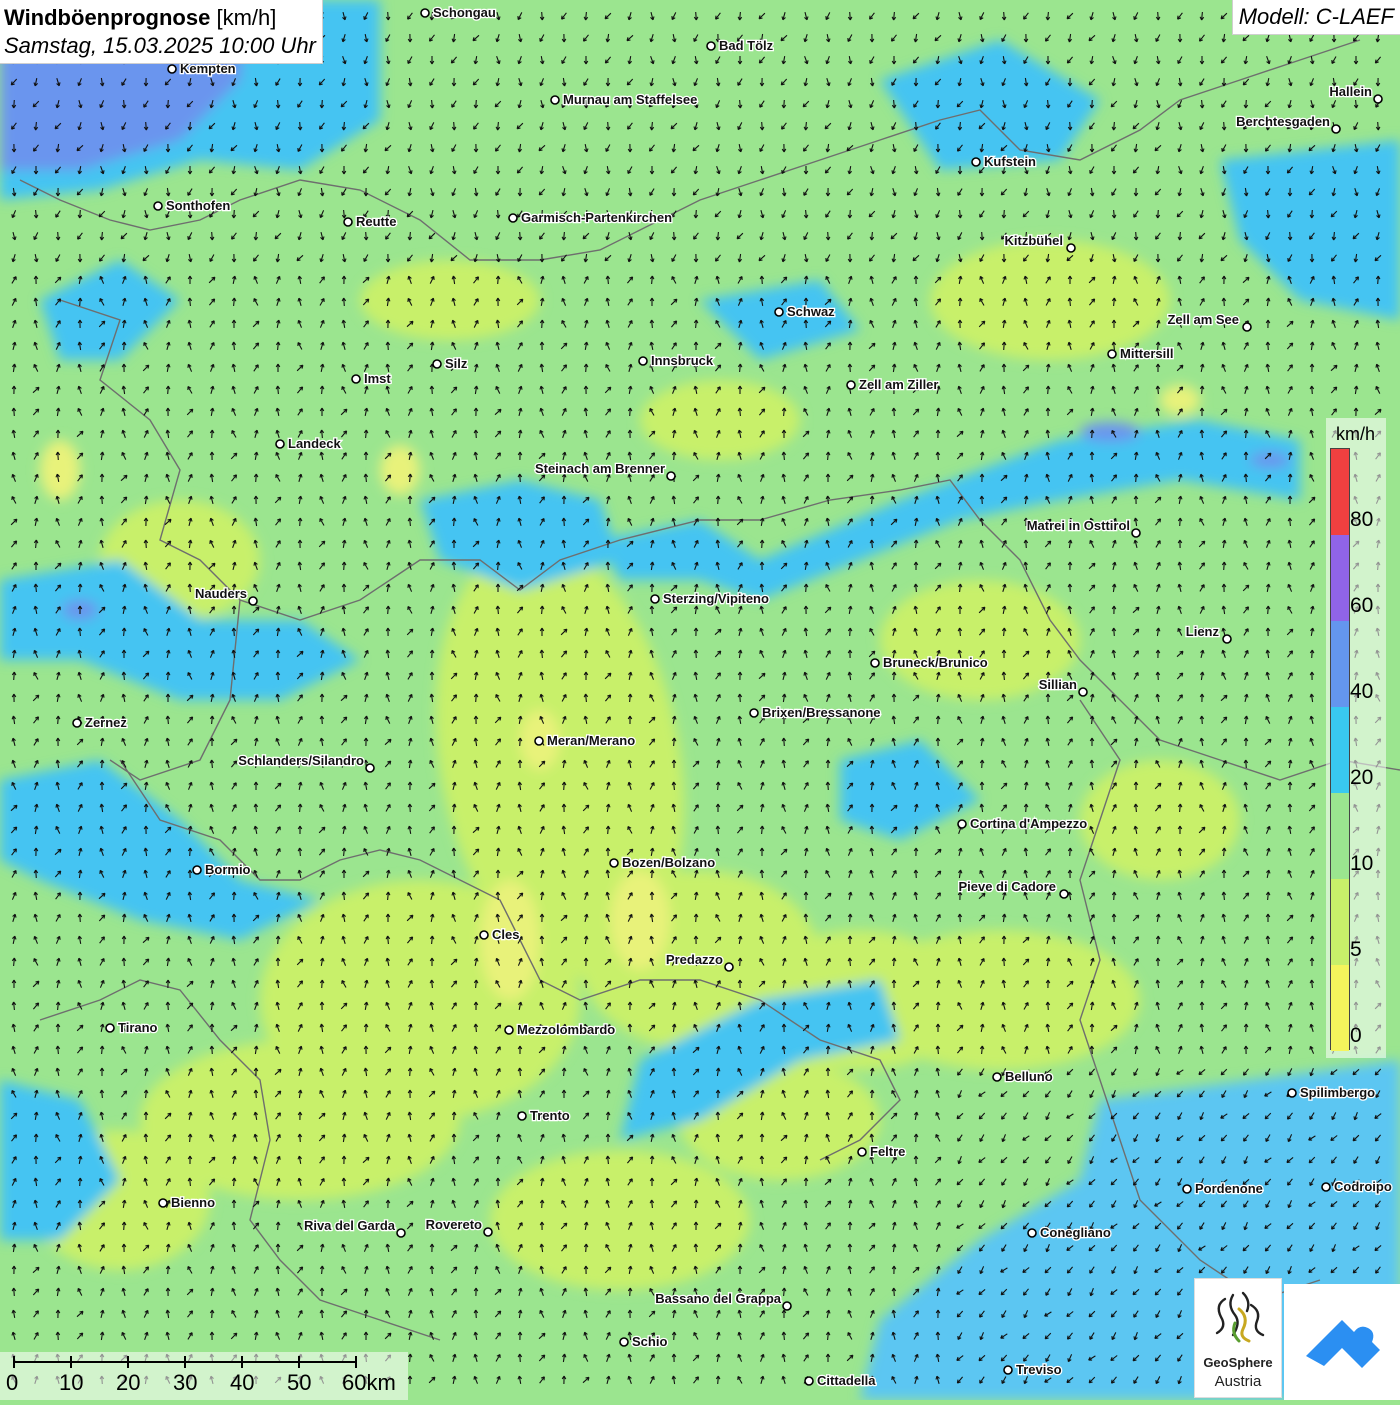  I want to click on place-marker: Zell am Ziller, so click(893, 384).